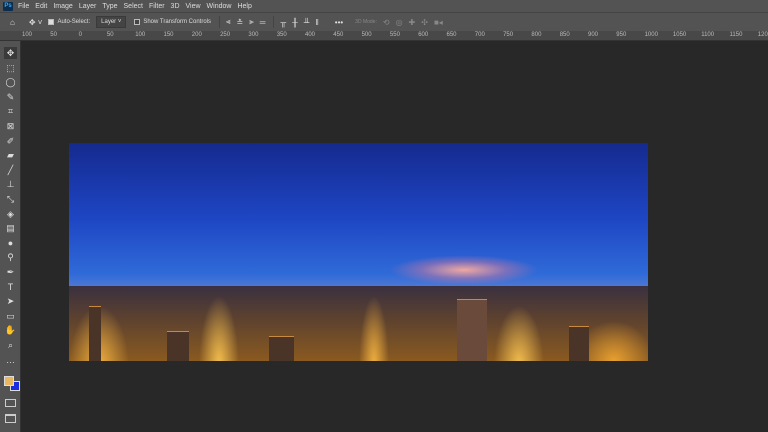 The image size is (768, 432). I want to click on ruler-label: 1150, so click(736, 35).